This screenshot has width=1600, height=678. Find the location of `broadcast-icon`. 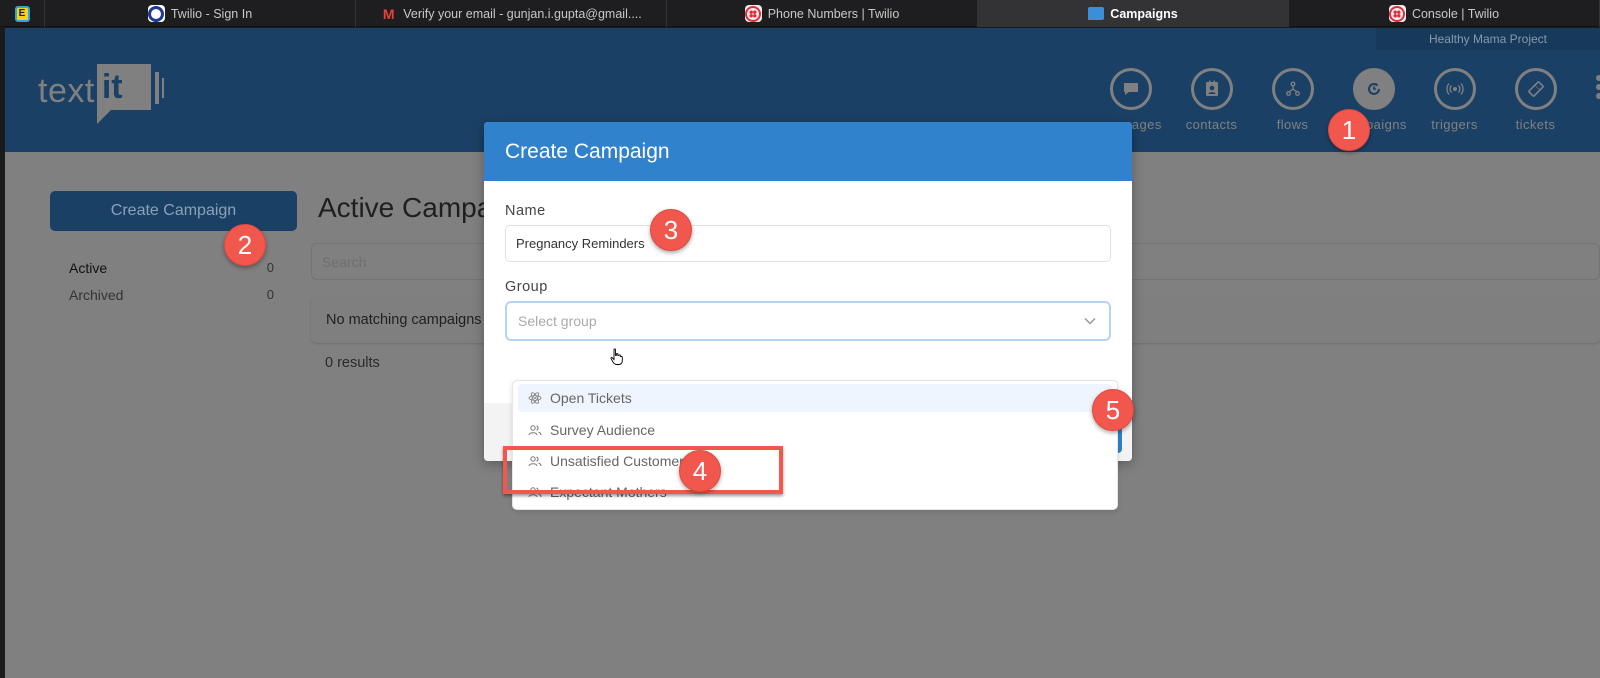

broadcast-icon is located at coordinates (1454, 89).